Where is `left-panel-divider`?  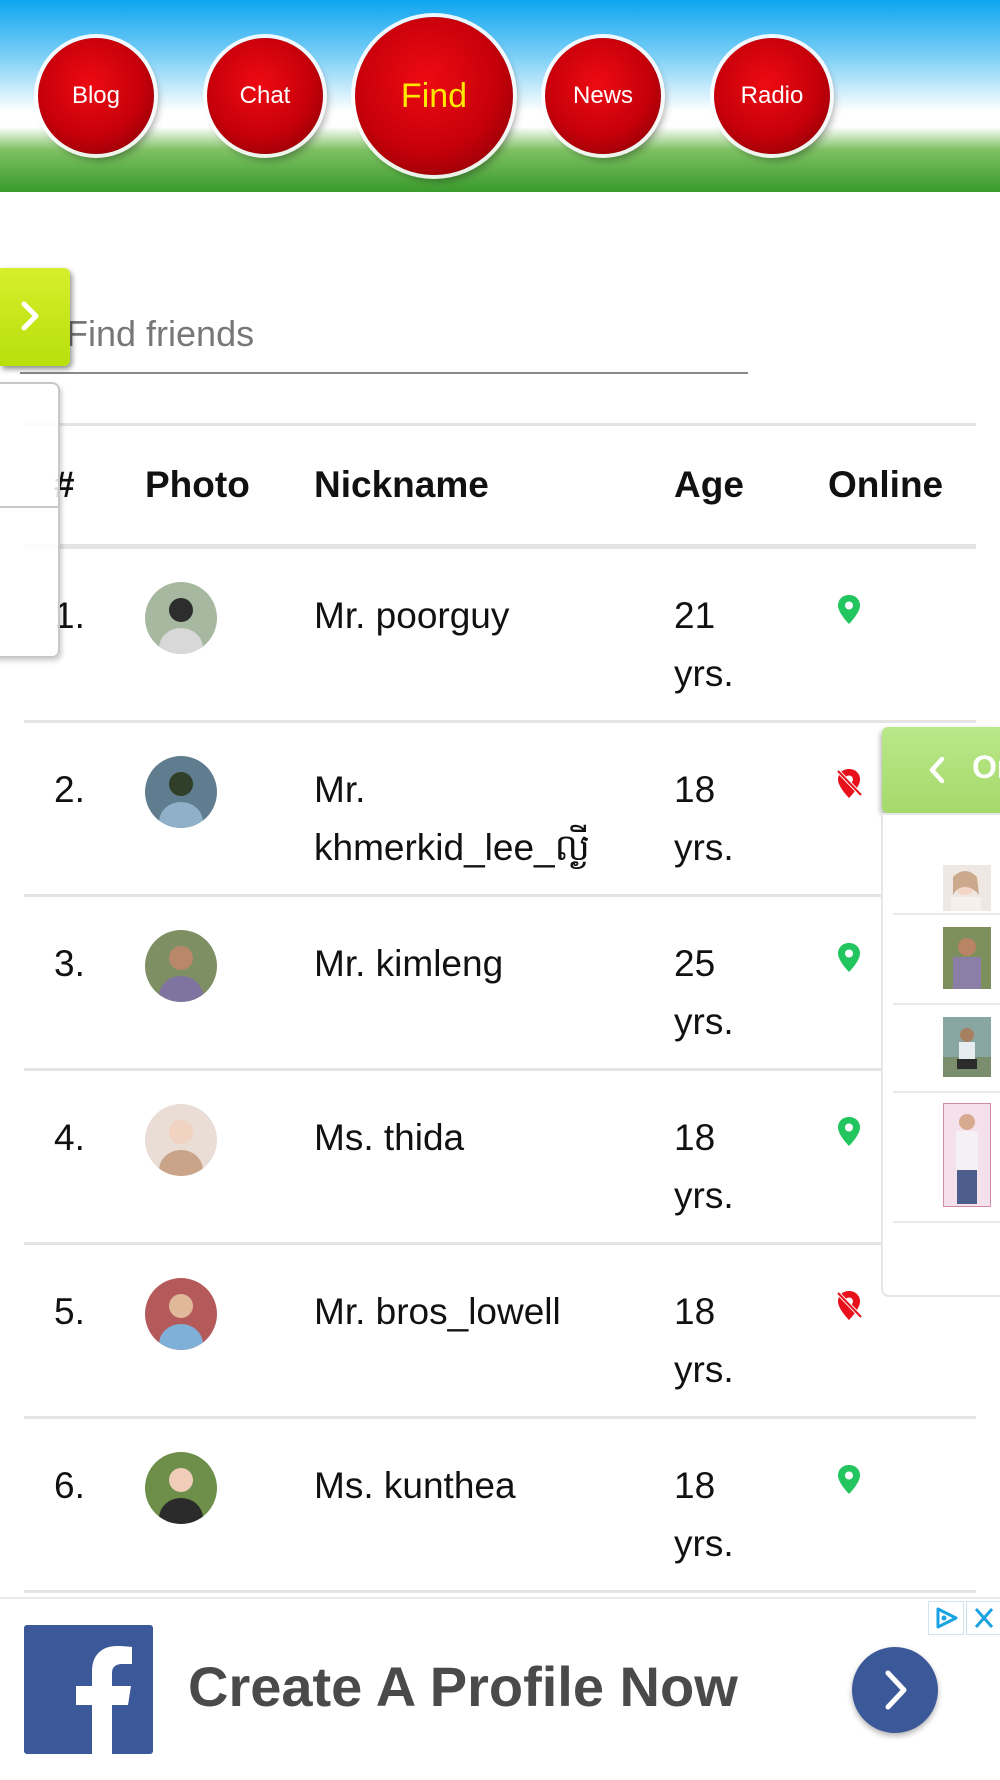 left-panel-divider is located at coordinates (29, 507).